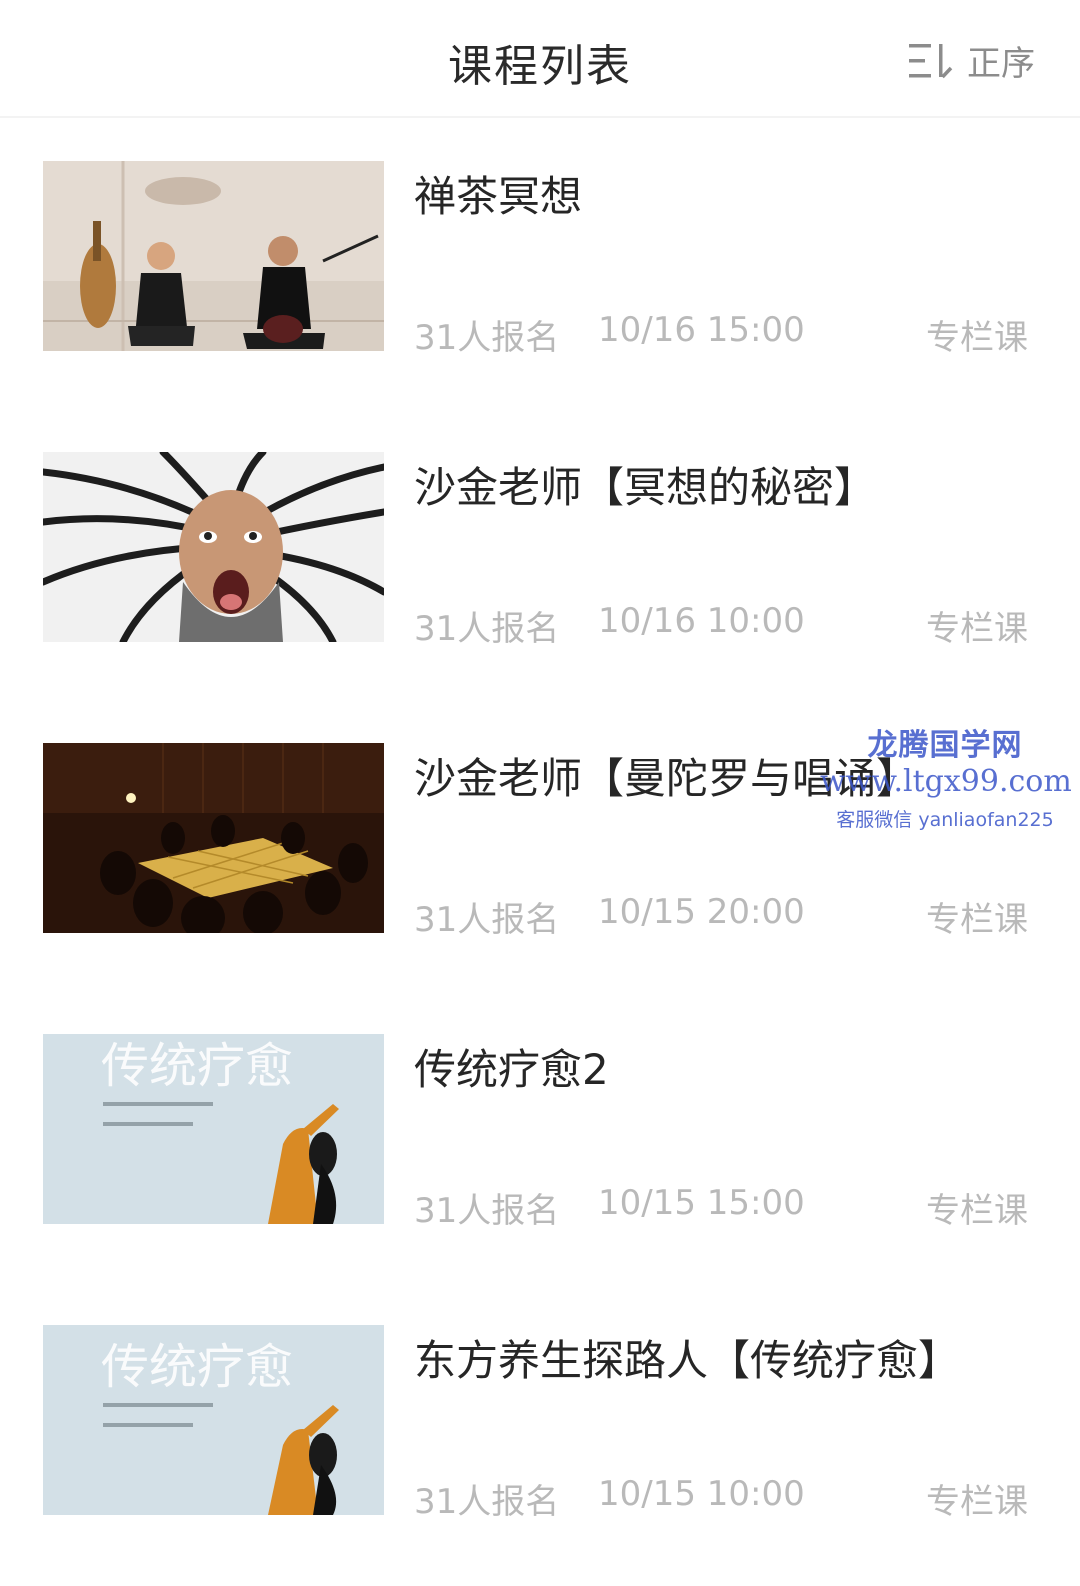 This screenshot has height=1586, width=1080. Describe the element at coordinates (1001, 64) in the screenshot. I see `sort-label: 正序` at that location.